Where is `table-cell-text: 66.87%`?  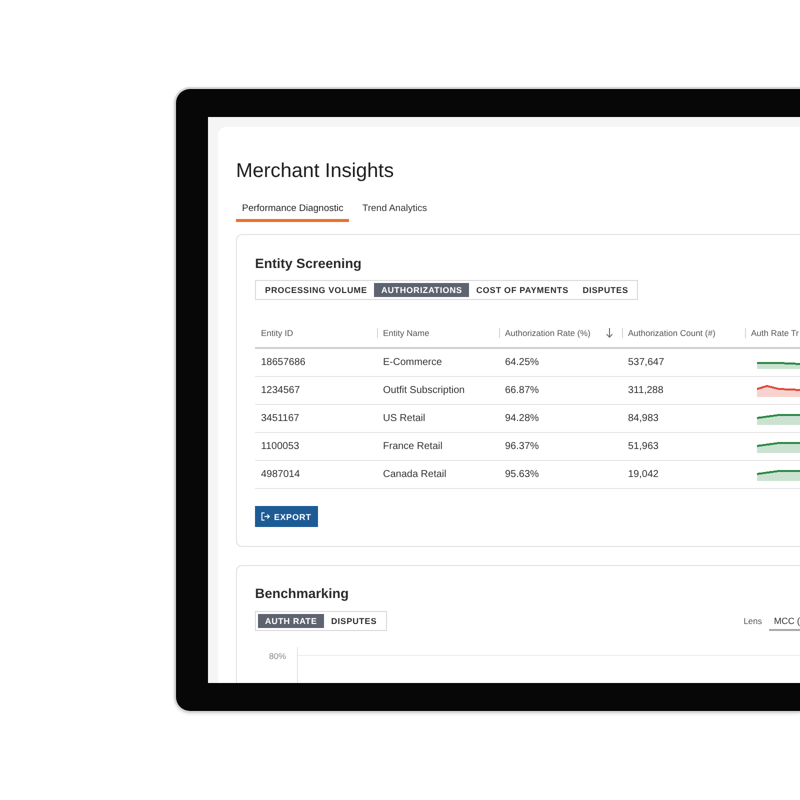 table-cell-text: 66.87% is located at coordinates (521, 390).